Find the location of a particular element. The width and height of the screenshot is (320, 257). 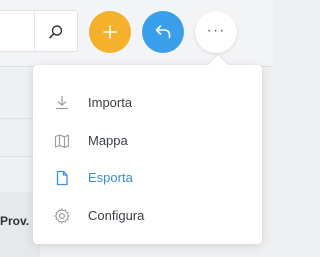

menu-item-importa: Importa is located at coordinates (147, 102).